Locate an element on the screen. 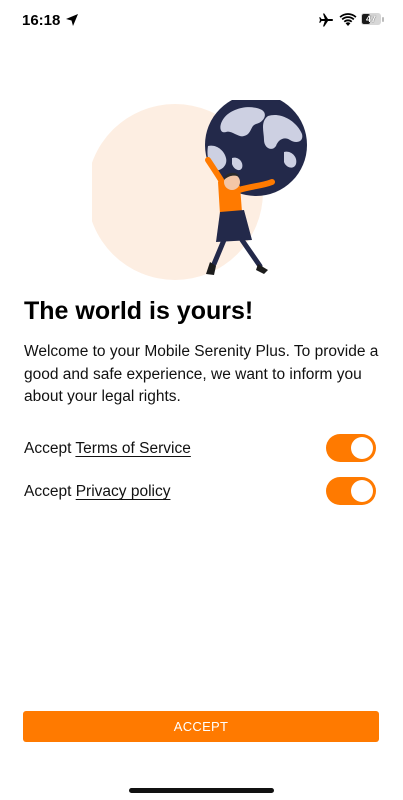  accept-button: ACCEPT is located at coordinates (201, 726).